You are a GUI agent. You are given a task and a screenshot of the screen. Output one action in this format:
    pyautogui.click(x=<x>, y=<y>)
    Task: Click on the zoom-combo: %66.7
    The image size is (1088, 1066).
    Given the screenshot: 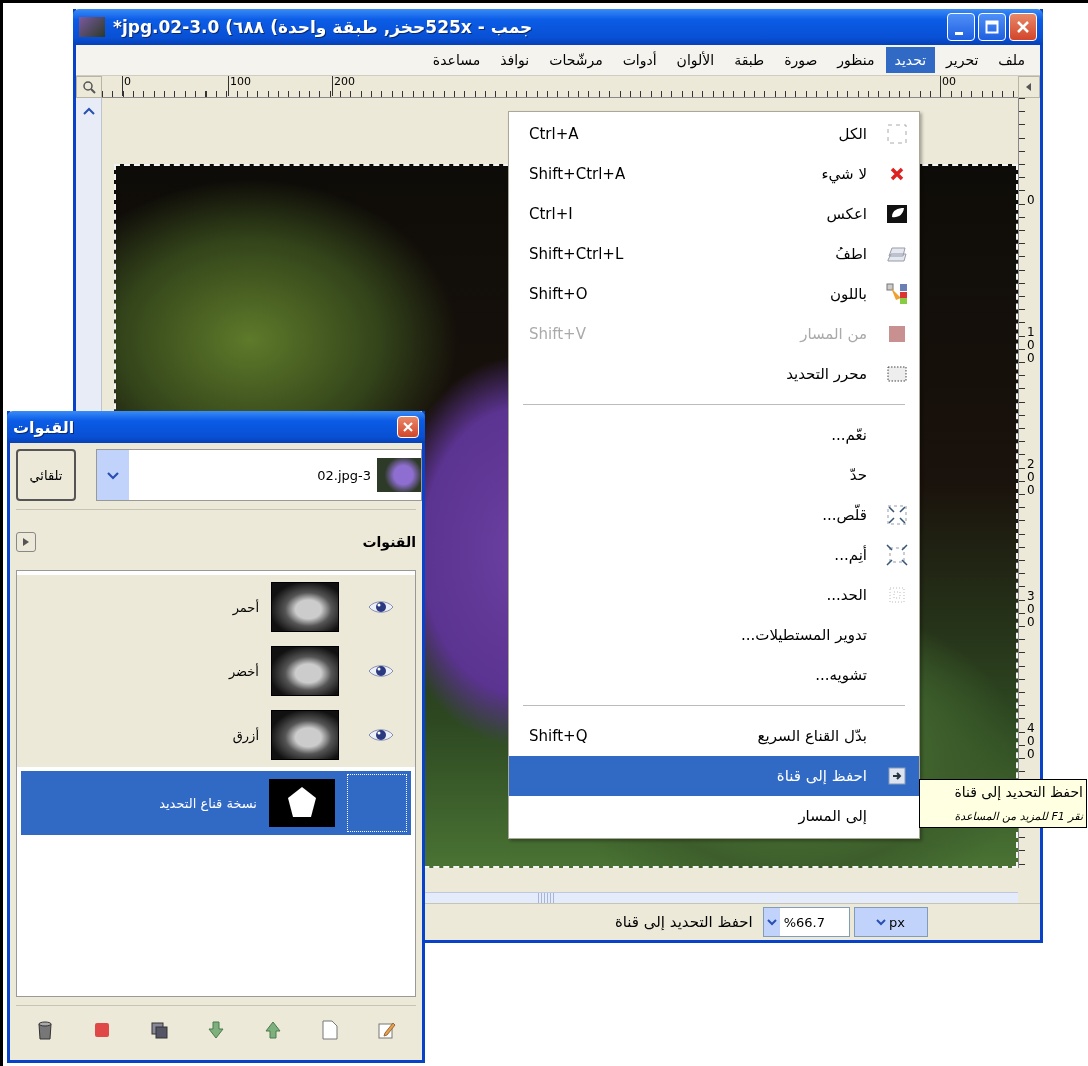 What is the action you would take?
    pyautogui.click(x=806, y=922)
    